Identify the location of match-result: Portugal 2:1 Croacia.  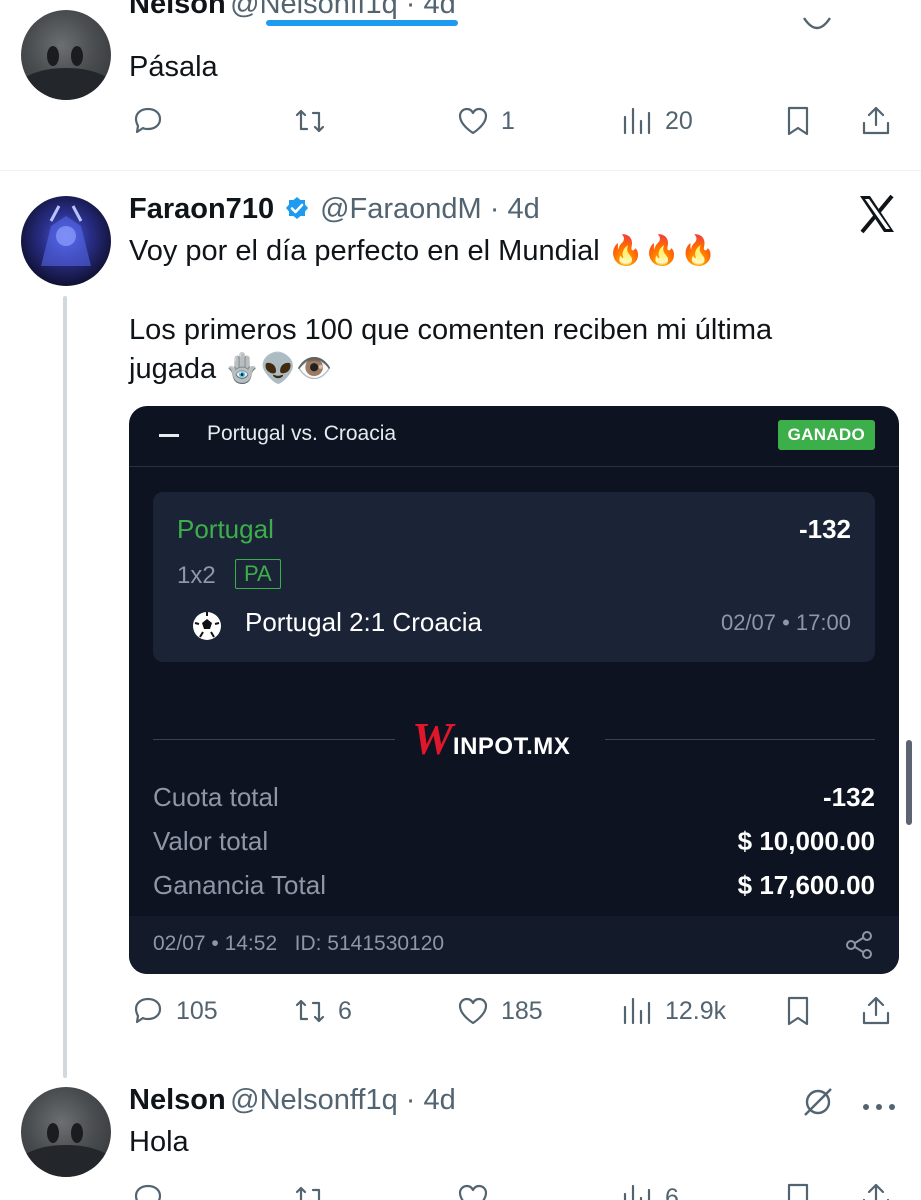
(364, 622).